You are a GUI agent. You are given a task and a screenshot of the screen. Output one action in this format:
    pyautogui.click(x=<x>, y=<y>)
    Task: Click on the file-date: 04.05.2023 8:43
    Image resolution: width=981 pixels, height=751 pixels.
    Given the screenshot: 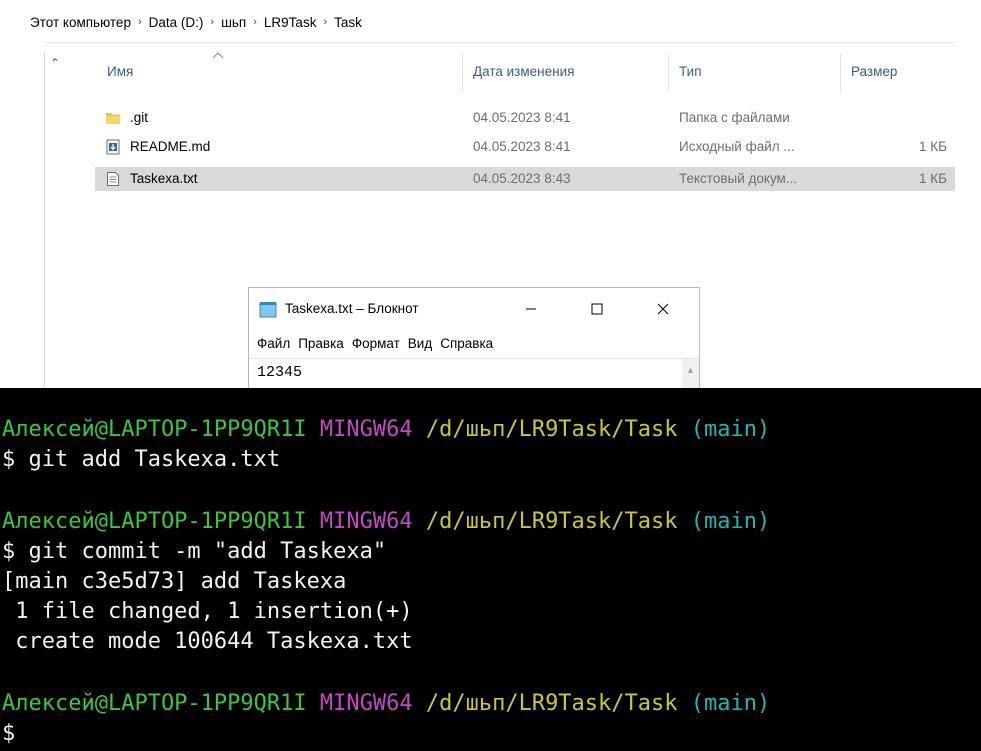 What is the action you would take?
    pyautogui.click(x=522, y=178)
    